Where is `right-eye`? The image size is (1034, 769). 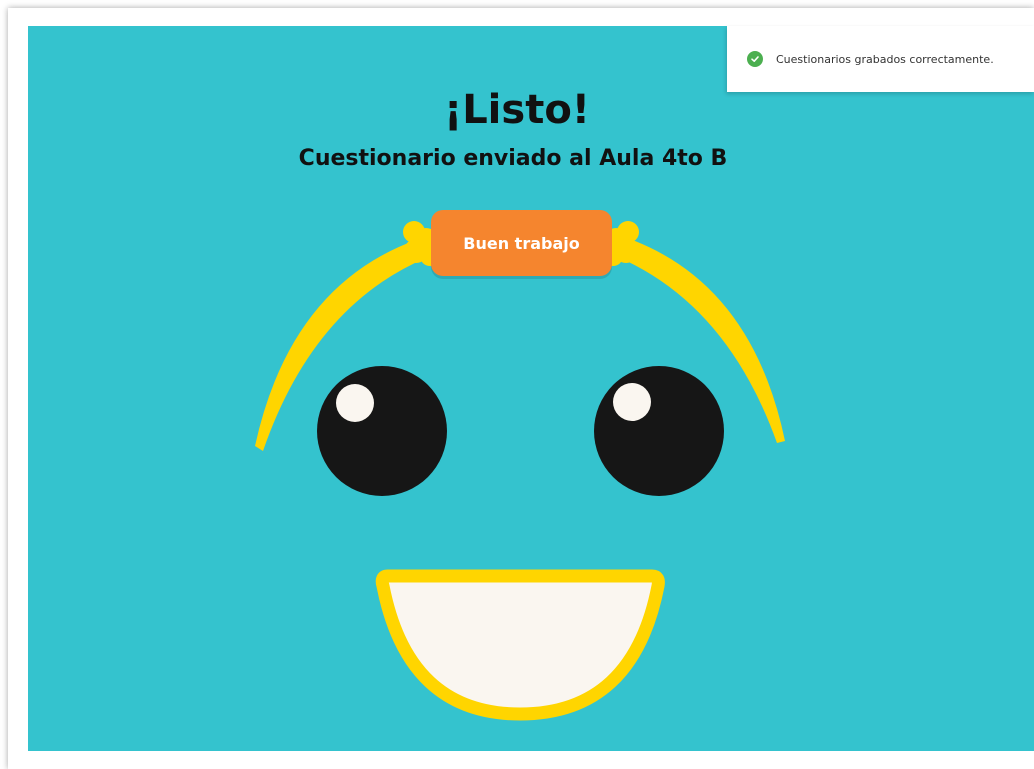 right-eye is located at coordinates (659, 431).